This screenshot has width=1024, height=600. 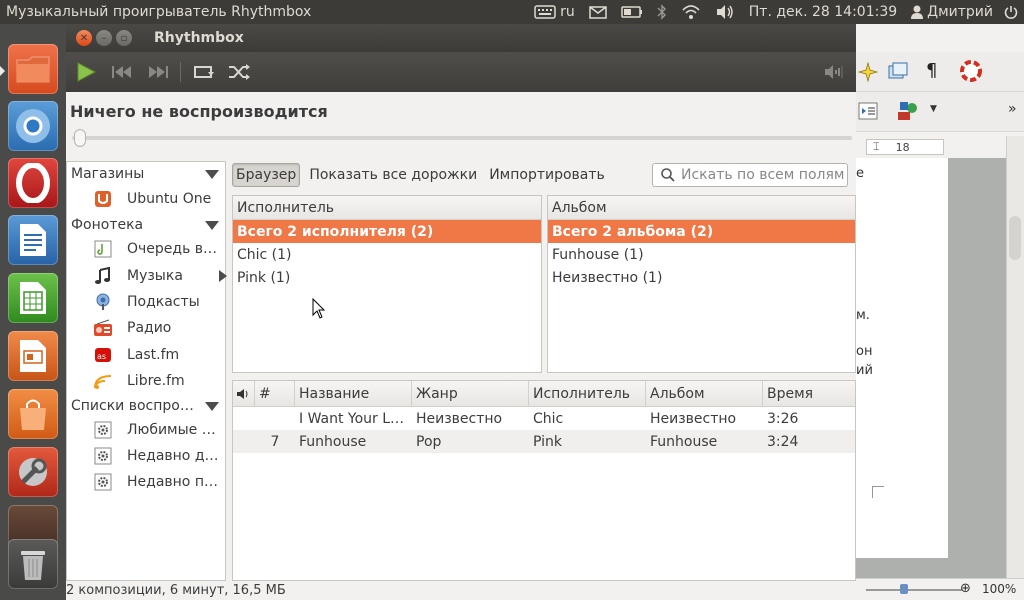 I want to click on sidebar-item-label: Last.fm, so click(x=153, y=355).